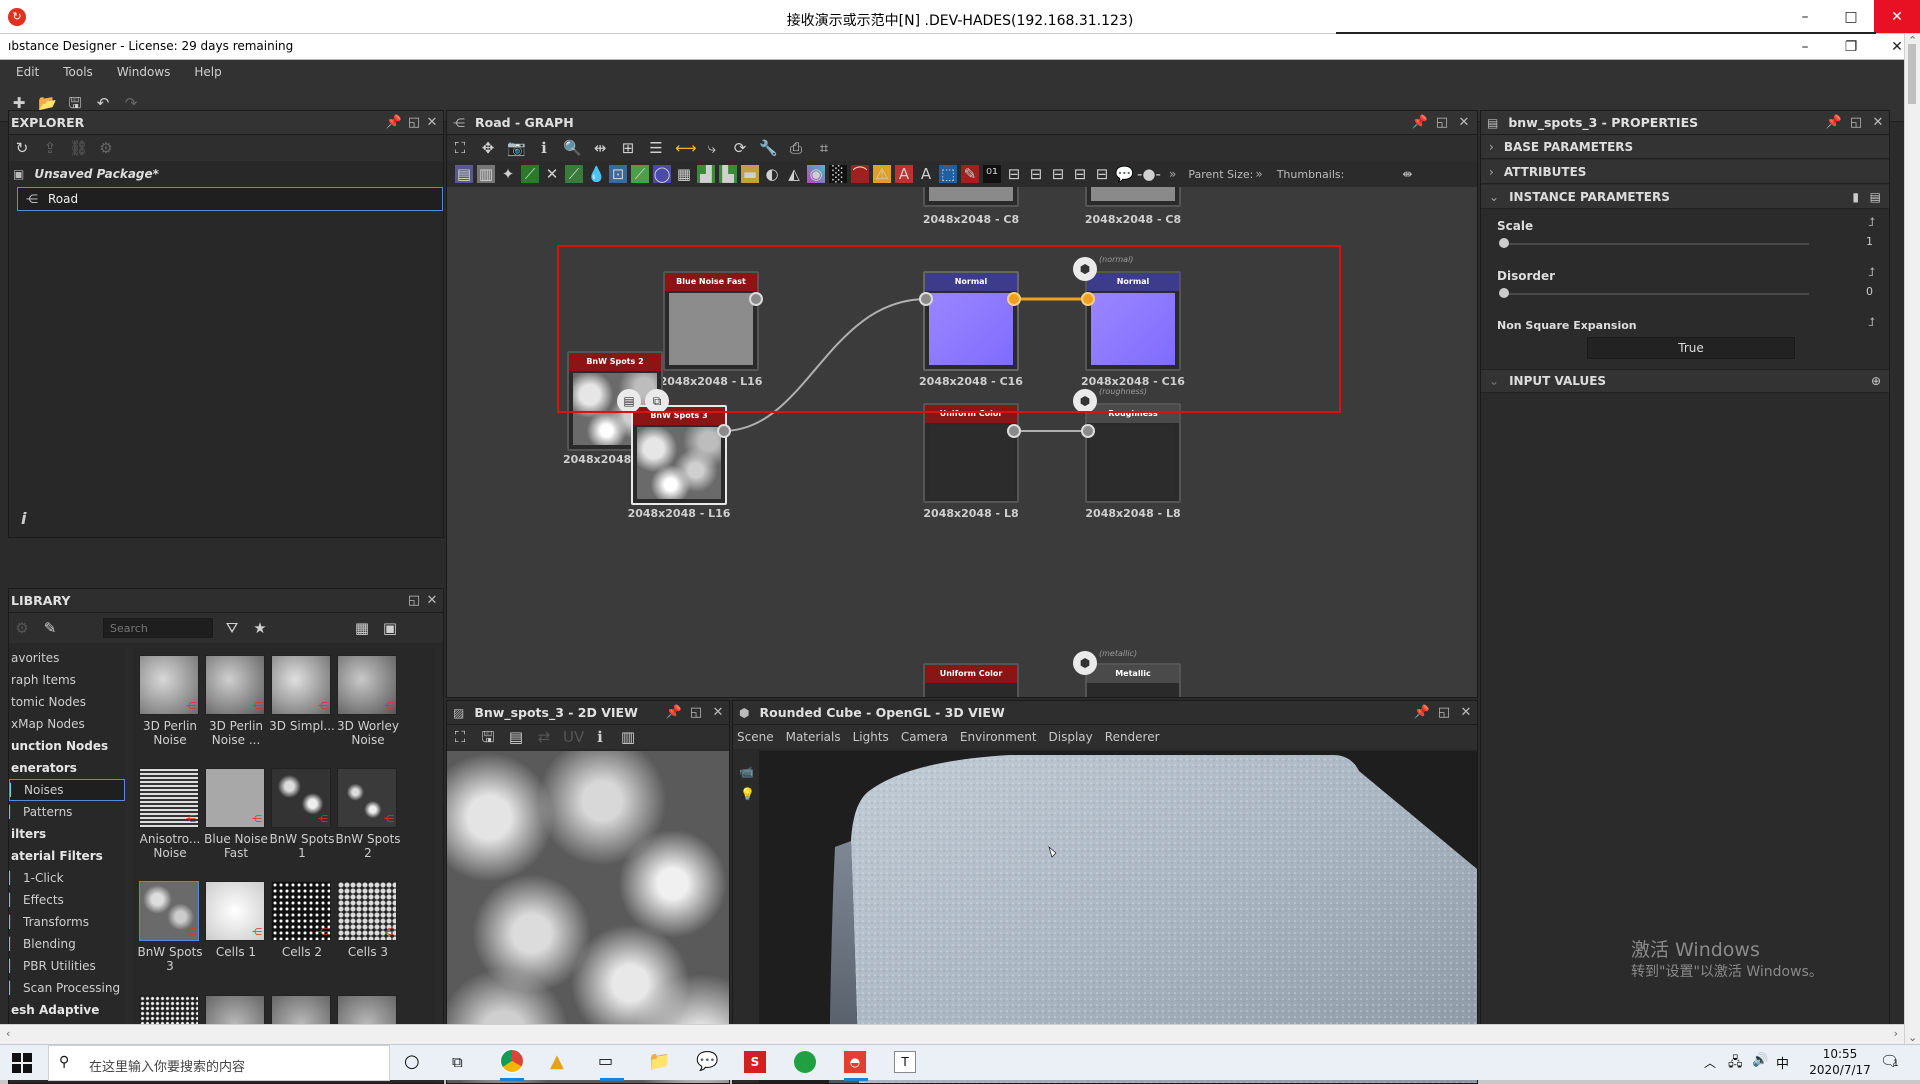 This screenshot has width=1920, height=1084. What do you see at coordinates (871, 737) in the screenshot?
I see `view3d-menu-lights: Lights` at bounding box center [871, 737].